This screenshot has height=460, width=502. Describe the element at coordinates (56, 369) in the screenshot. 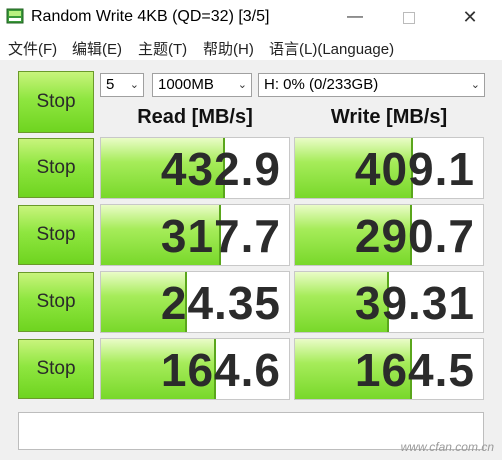

I see `stop-button-rnd2: Stop` at that location.